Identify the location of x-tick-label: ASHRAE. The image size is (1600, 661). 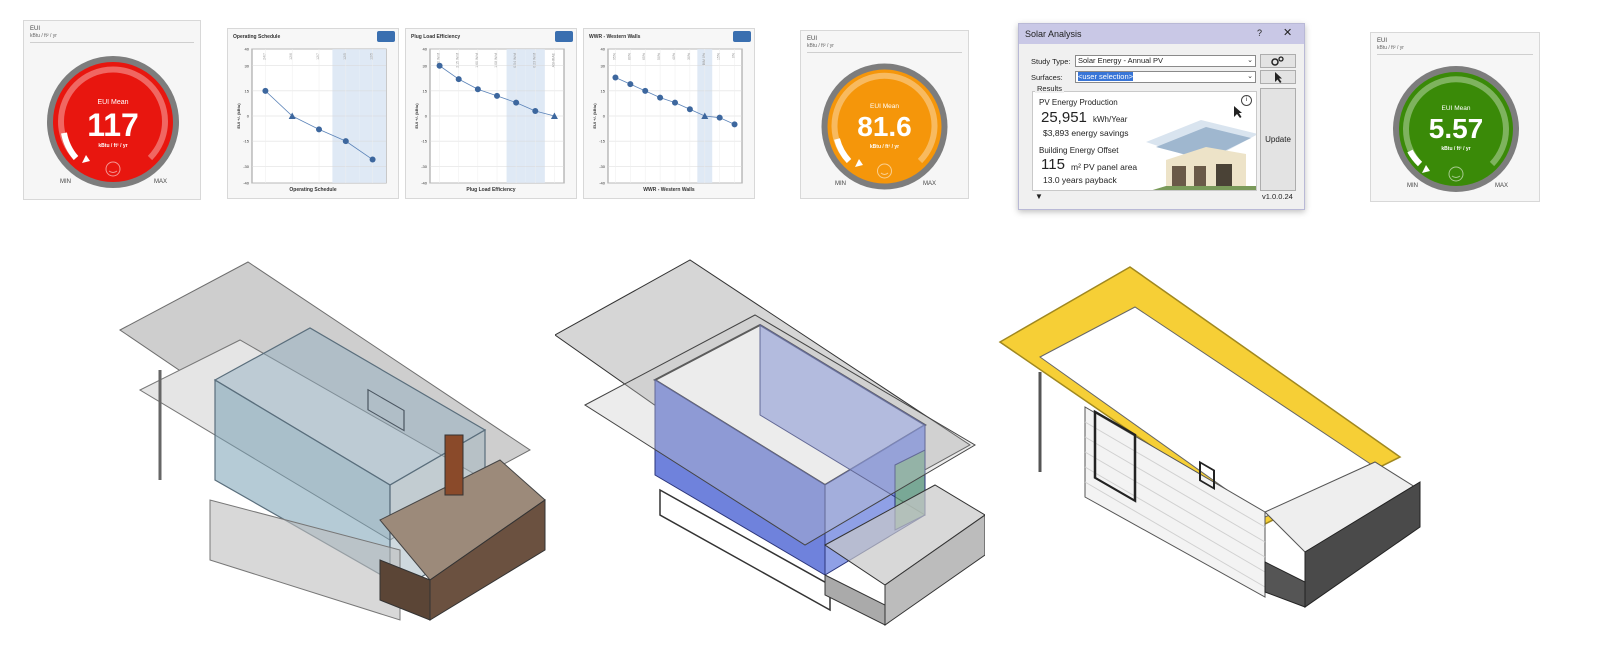
(553, 59).